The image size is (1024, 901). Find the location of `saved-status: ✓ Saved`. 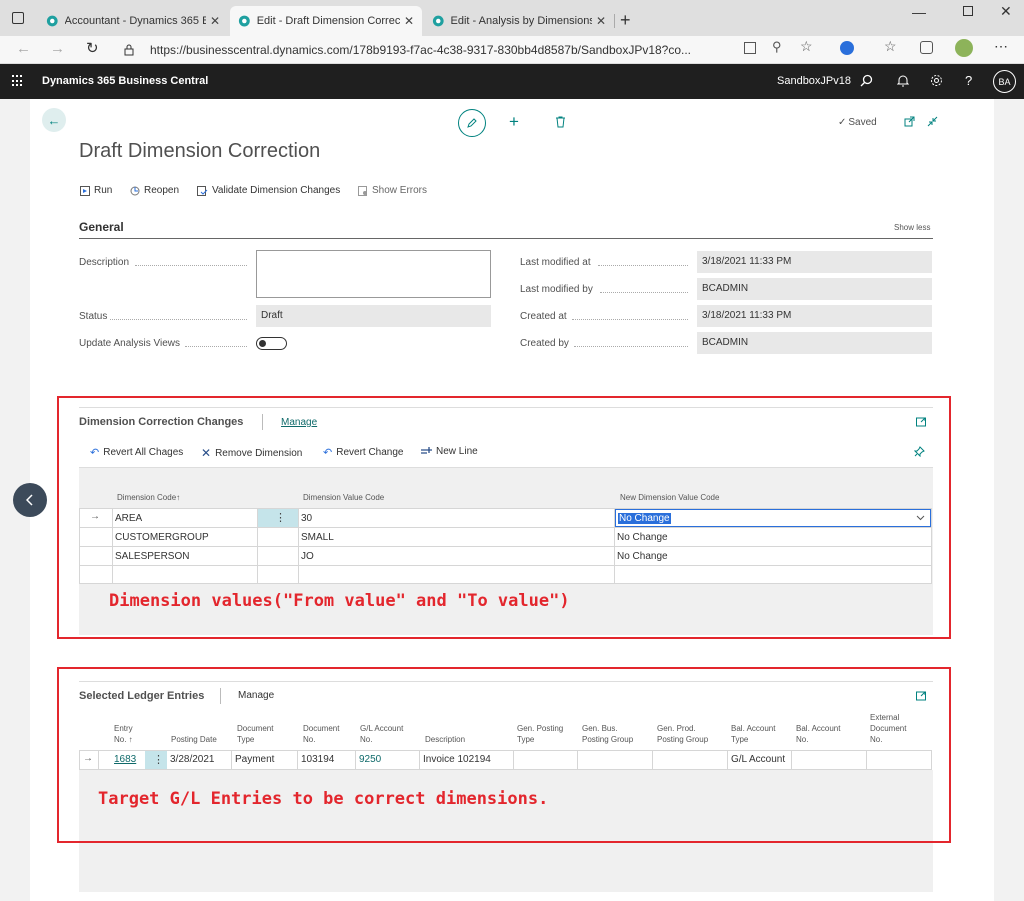

saved-status: ✓ Saved is located at coordinates (857, 122).